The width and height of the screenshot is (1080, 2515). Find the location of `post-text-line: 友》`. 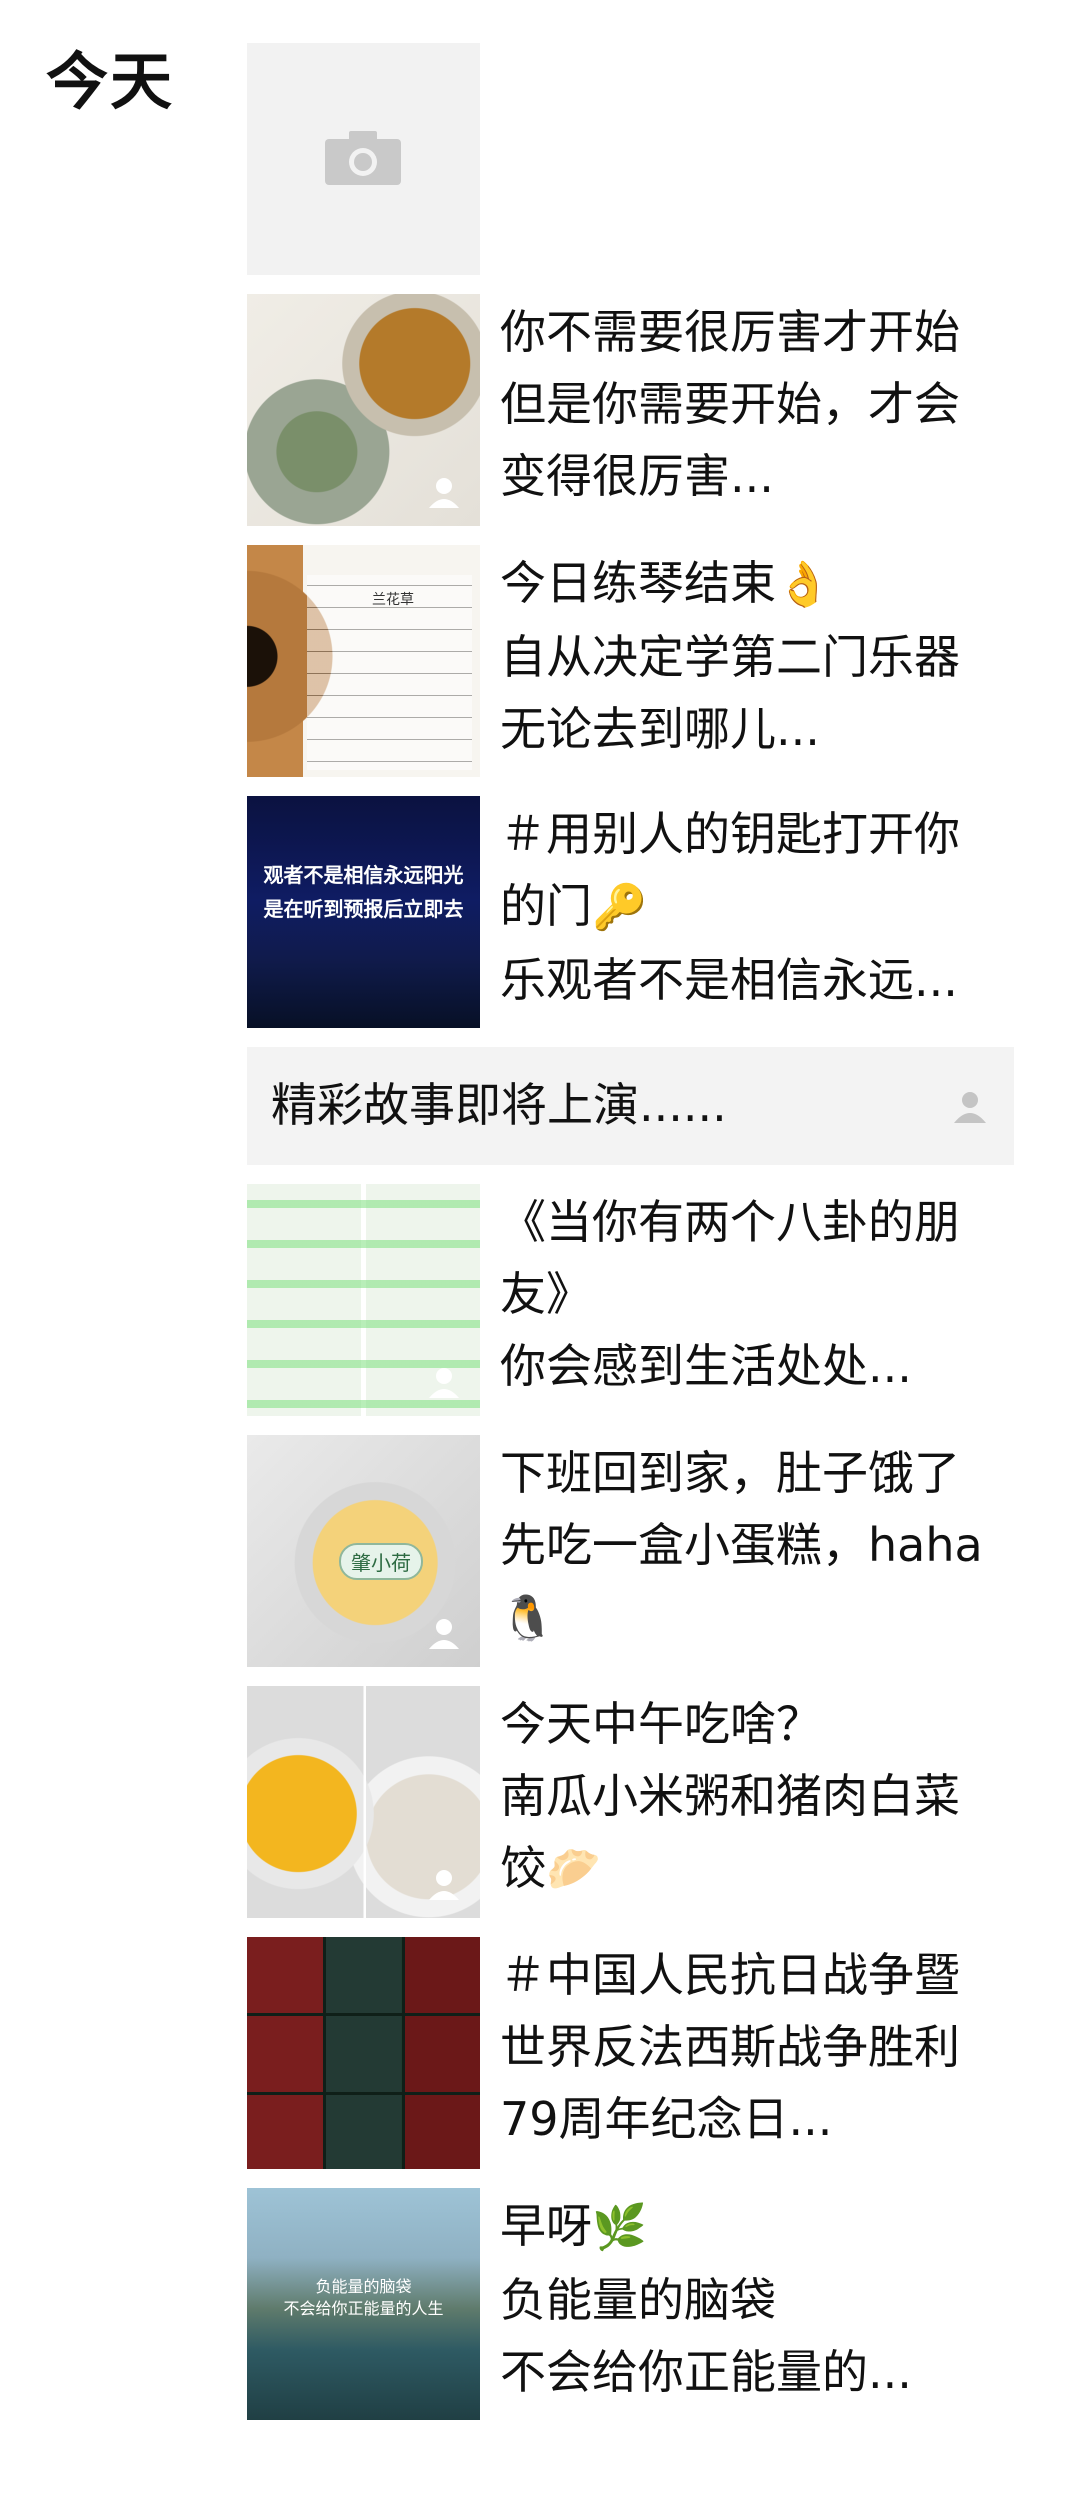

post-text-line: 友》 is located at coordinates (546, 1294).